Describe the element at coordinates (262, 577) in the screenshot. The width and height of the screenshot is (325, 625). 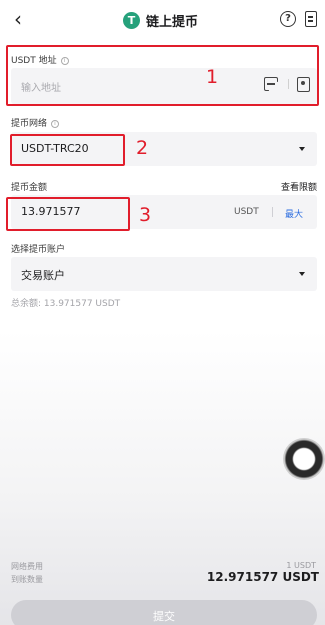
I see `receive-value: 12.971577 USDT` at that location.